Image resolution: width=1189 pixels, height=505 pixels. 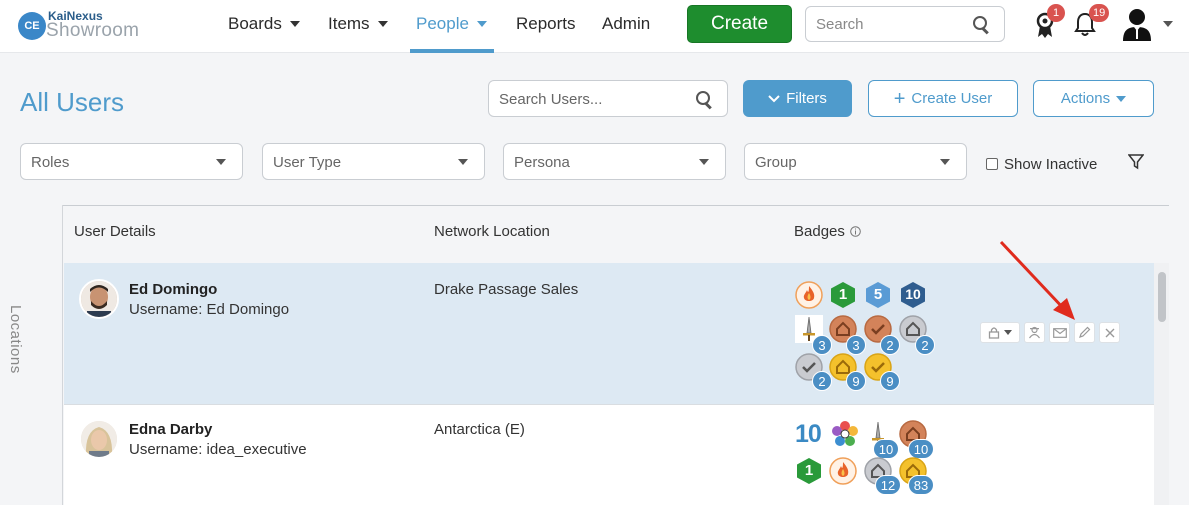 I want to click on scrollbar-thumb, so click(x=1162, y=297).